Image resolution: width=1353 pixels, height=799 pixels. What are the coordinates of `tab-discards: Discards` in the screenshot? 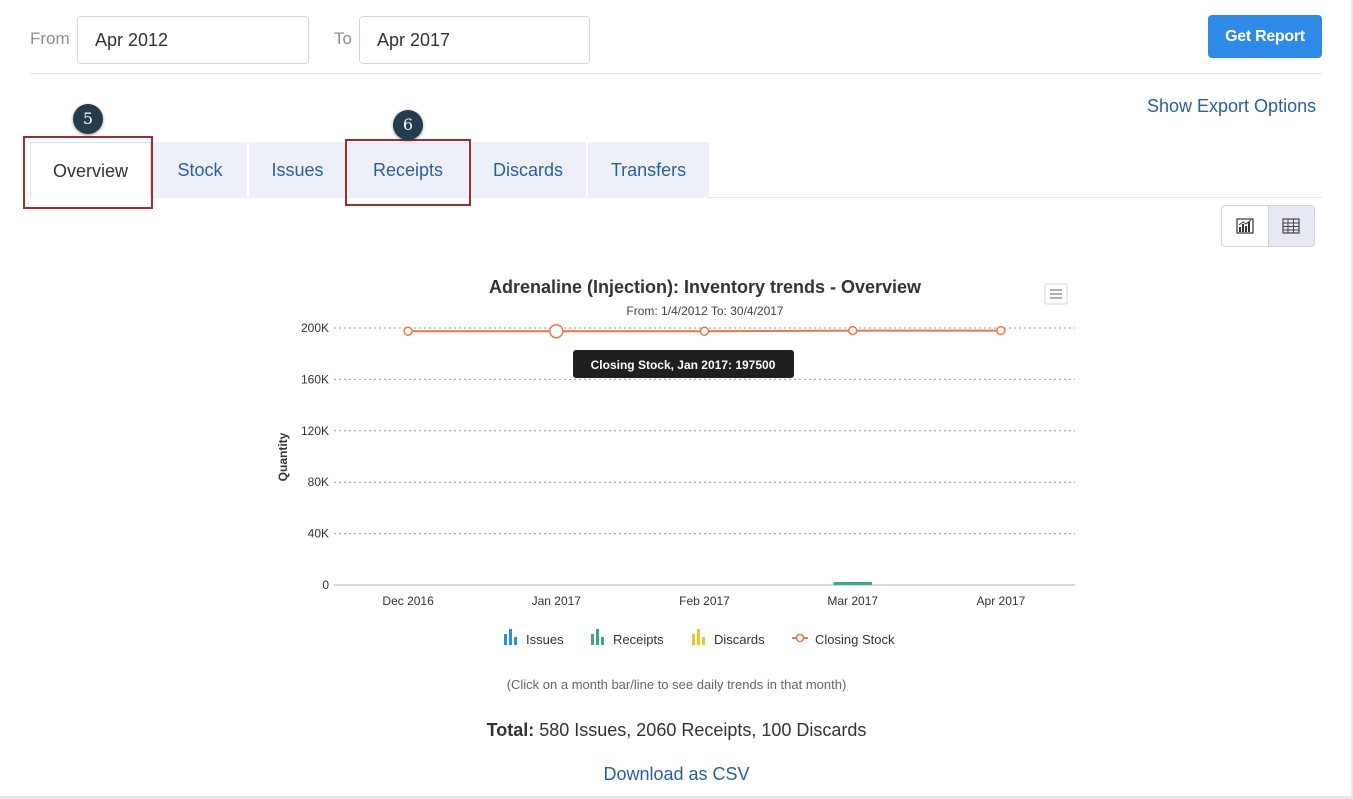 It's located at (528, 170).